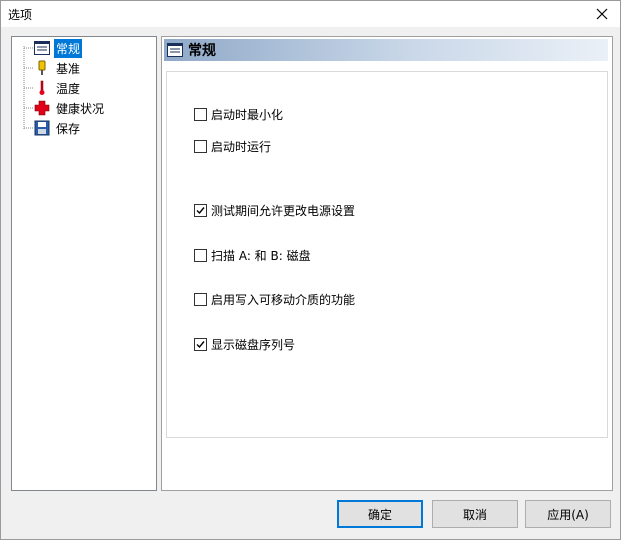  I want to click on option-allow-power-settings: 测试期间允许更改电源设置, so click(274, 210).